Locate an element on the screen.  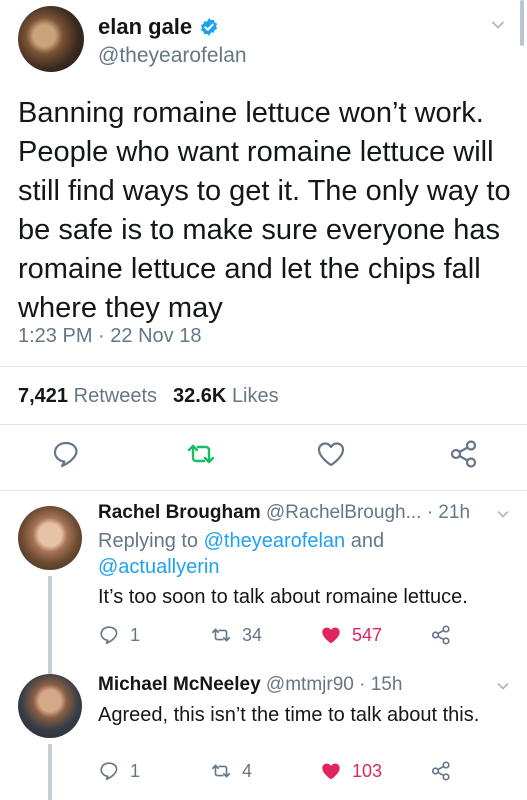
mention-link: @actuallyerin is located at coordinates (158, 567).